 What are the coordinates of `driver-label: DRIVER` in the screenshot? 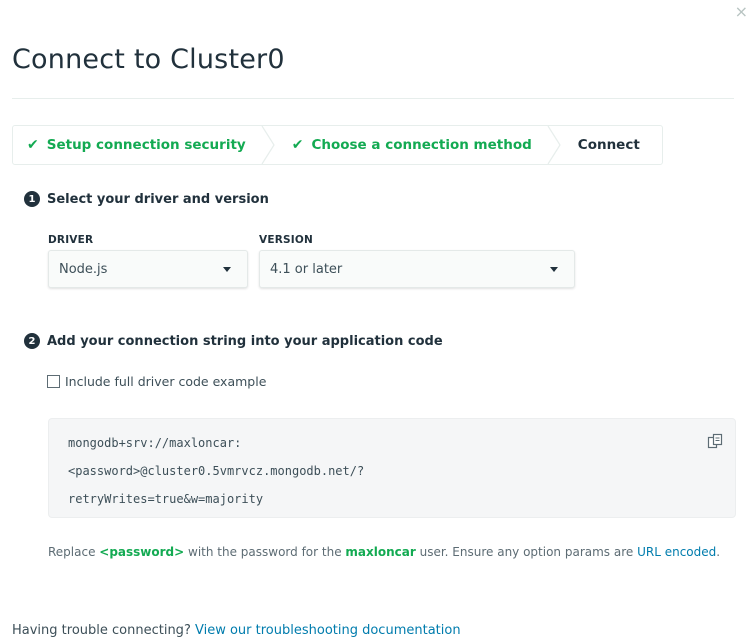 It's located at (71, 240).